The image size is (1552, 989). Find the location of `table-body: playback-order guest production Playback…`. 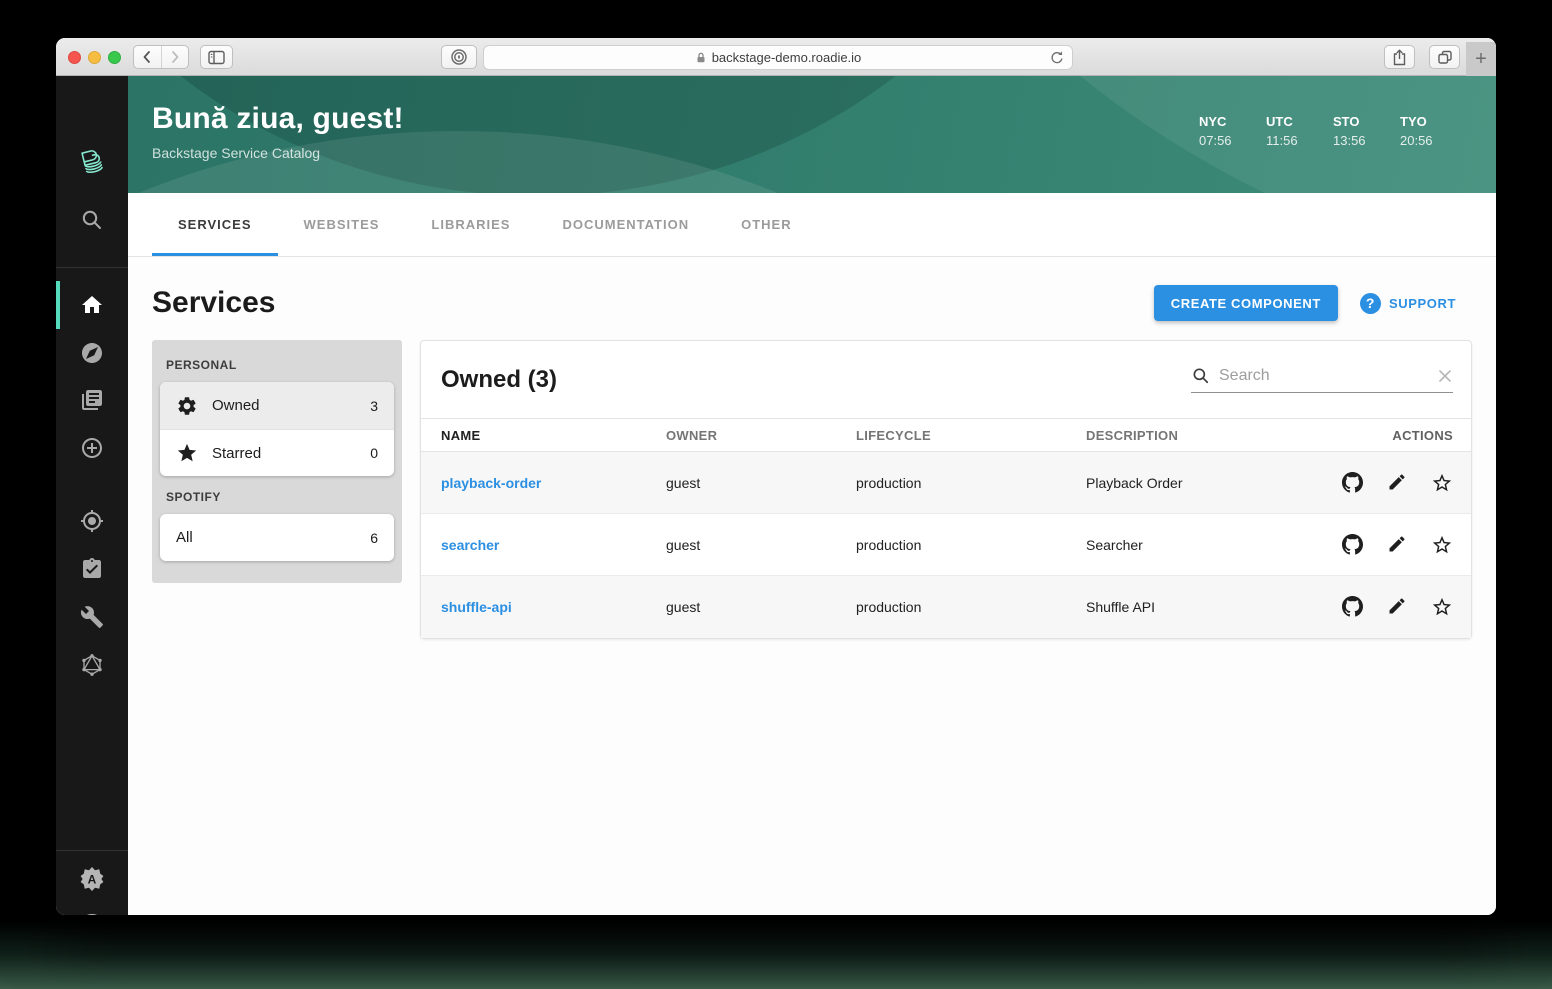

table-body: playback-order guest production Playback… is located at coordinates (946, 545).